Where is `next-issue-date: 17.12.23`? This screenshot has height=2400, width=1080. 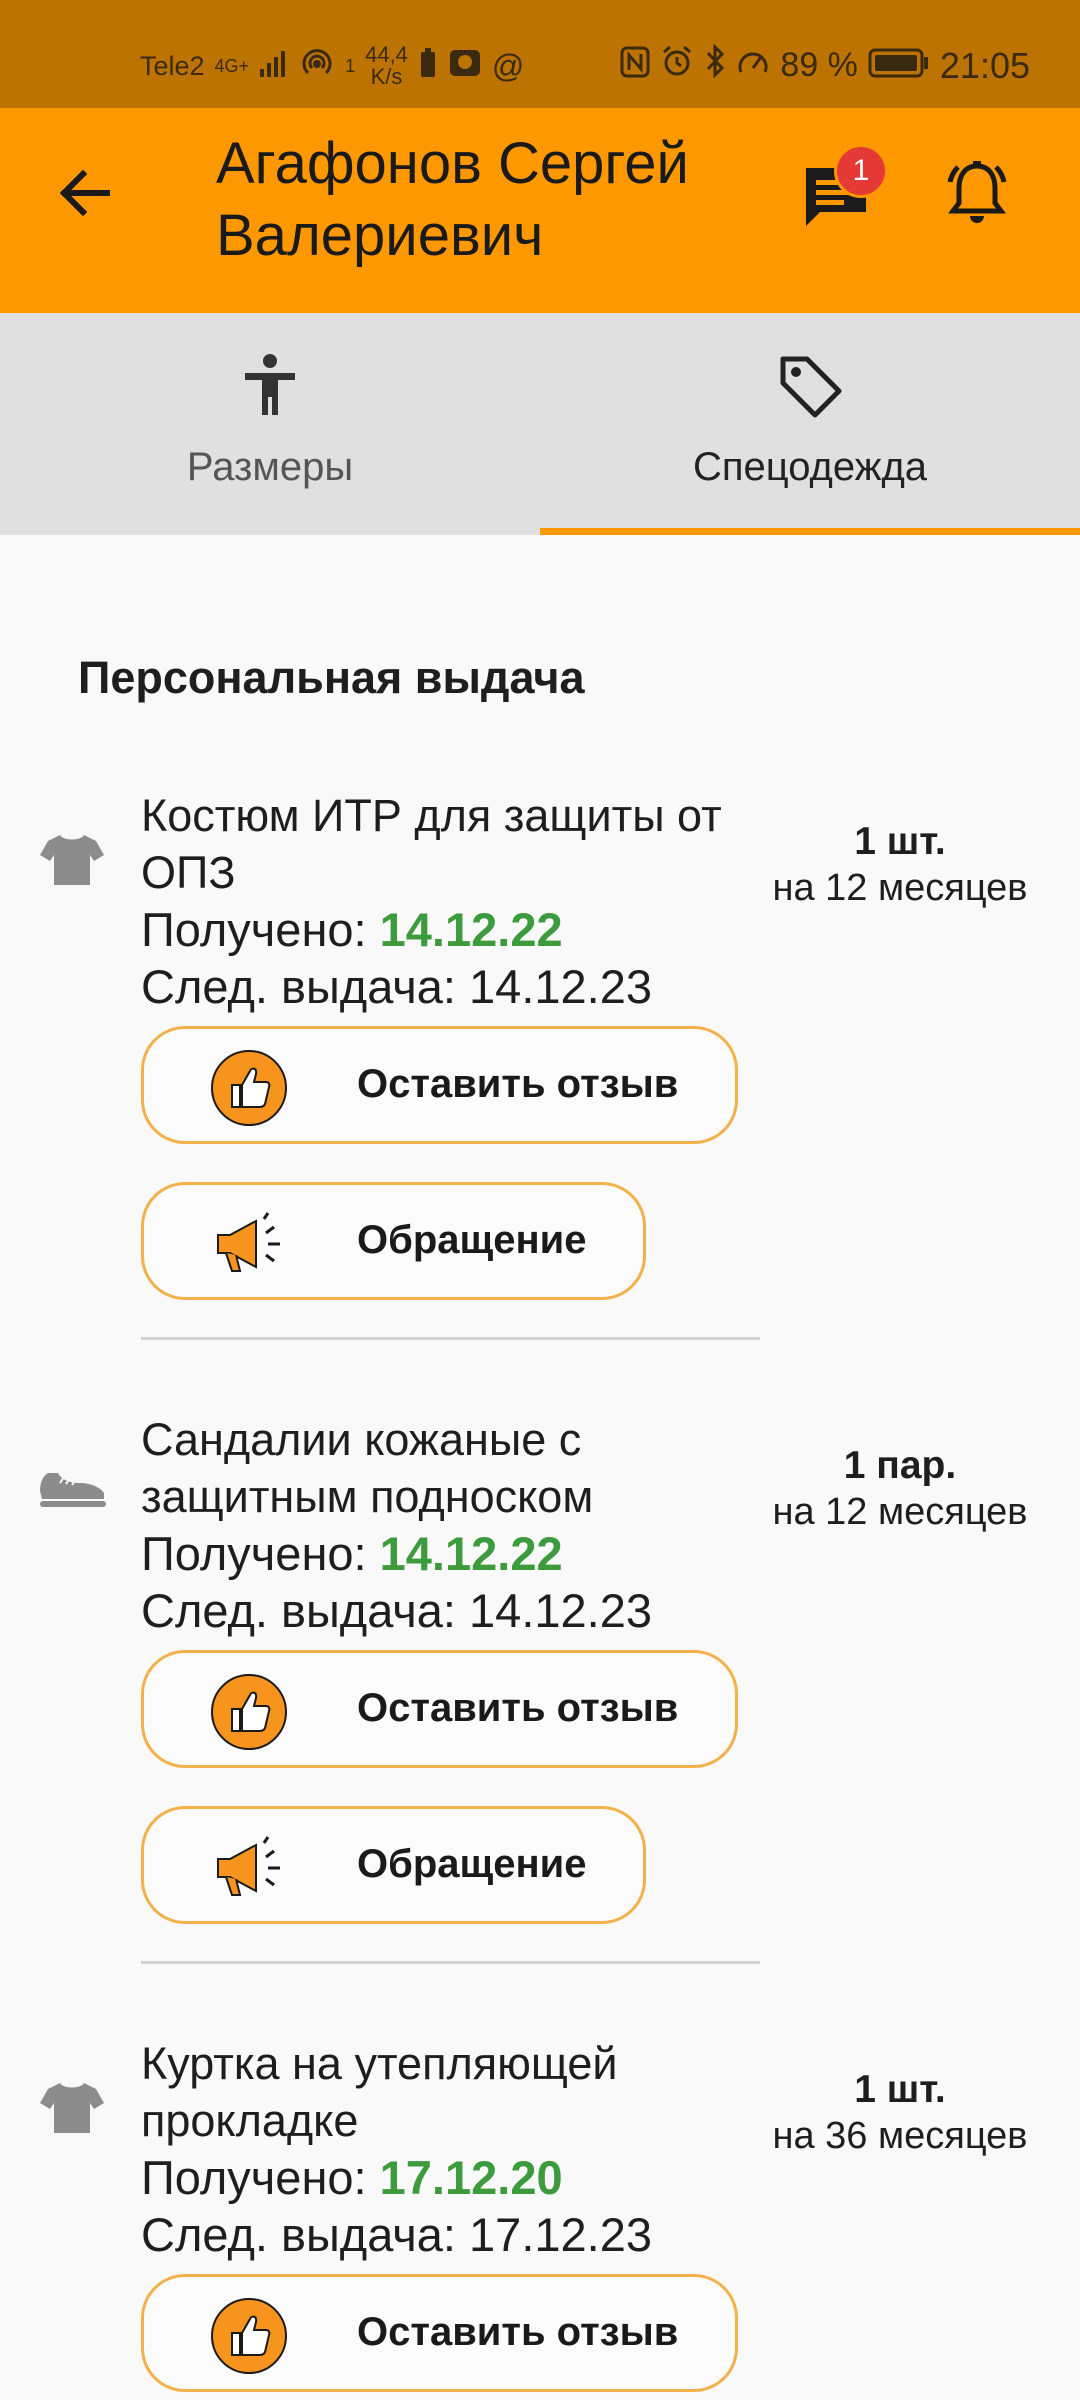
next-issue-date: 17.12.23 is located at coordinates (560, 2234).